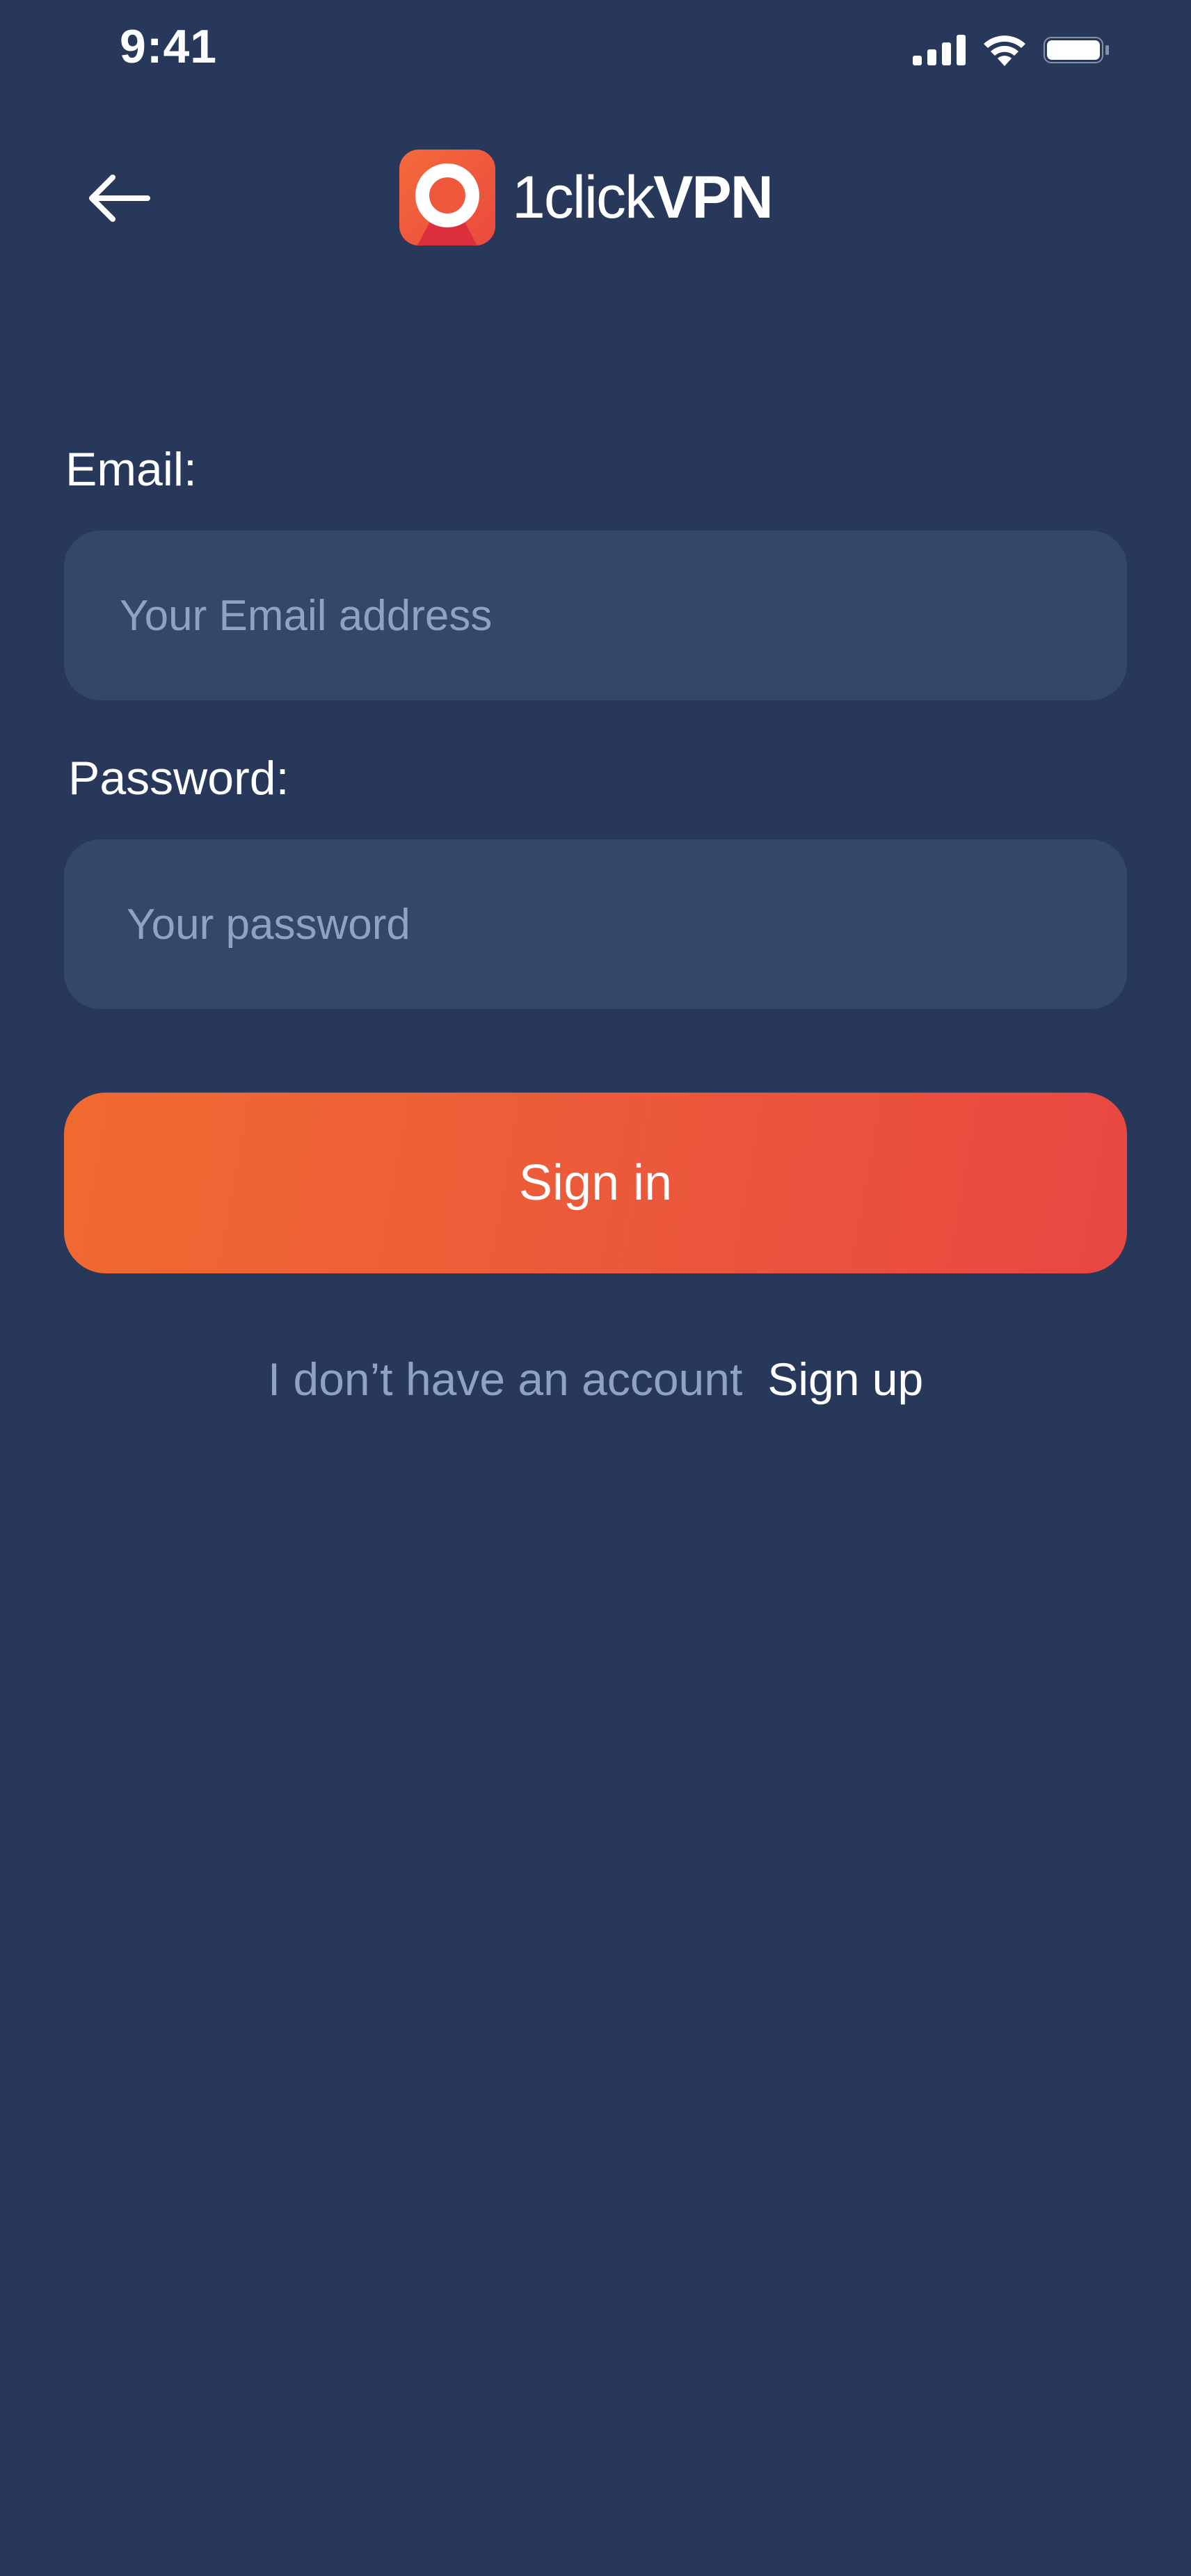 This screenshot has height=2576, width=1191. What do you see at coordinates (447, 197) in the screenshot?
I see `logo-icon` at bounding box center [447, 197].